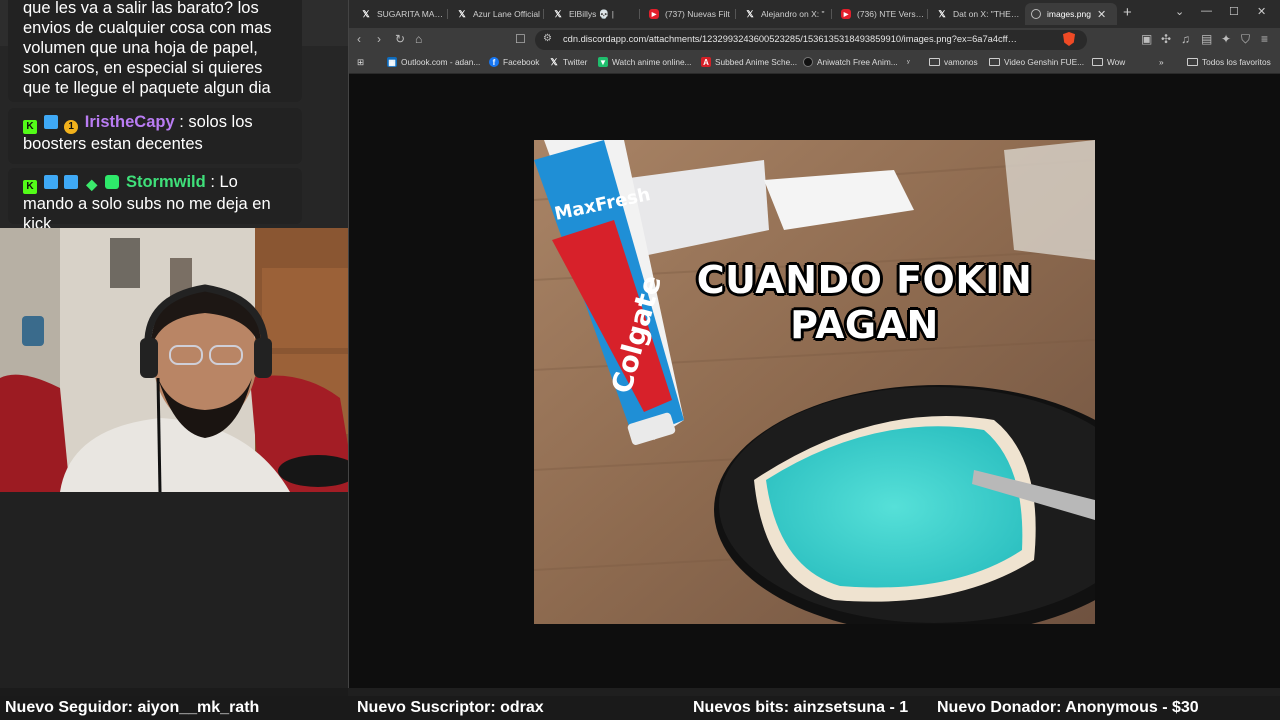 The height and width of the screenshot is (720, 1280). I want to click on tab: 𝕏 ElBillys 💀 |, so click(592, 14).